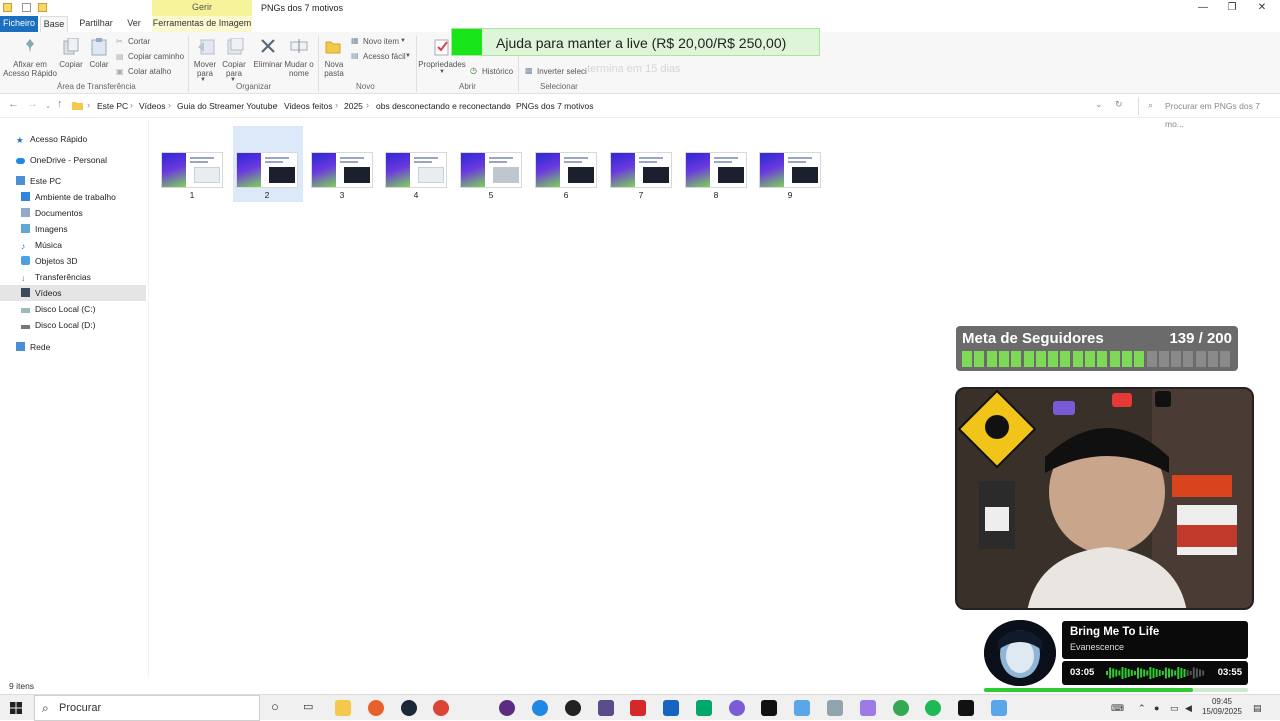 This screenshot has width=1280, height=721. I want to click on nav-3d-objects: Objetos 3D, so click(49, 261).